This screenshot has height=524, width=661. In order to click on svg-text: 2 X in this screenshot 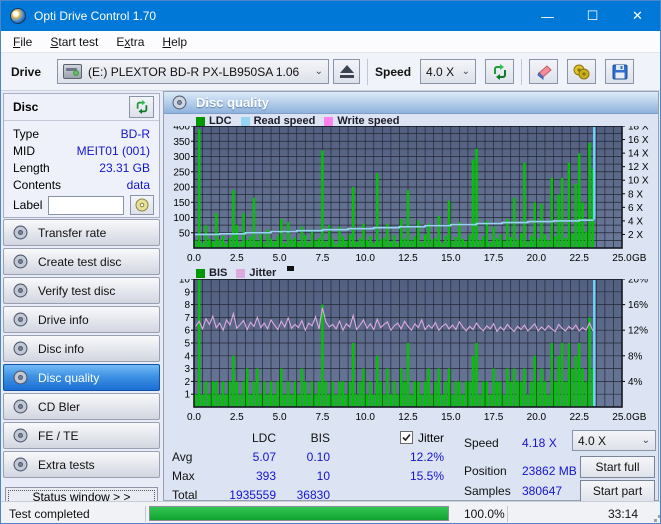, I will do `click(635, 235)`.